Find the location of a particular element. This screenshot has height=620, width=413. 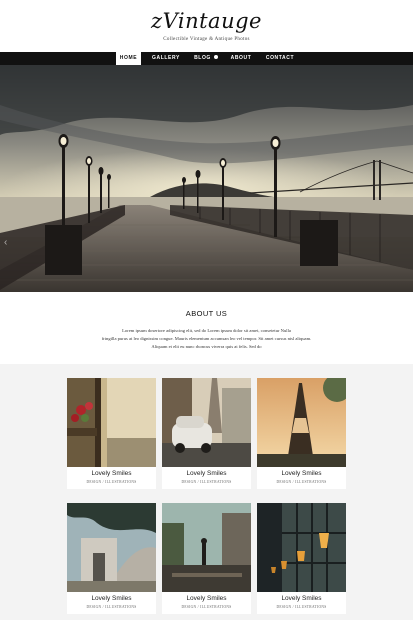

nav-item-contact: CONTACT is located at coordinates (280, 58).